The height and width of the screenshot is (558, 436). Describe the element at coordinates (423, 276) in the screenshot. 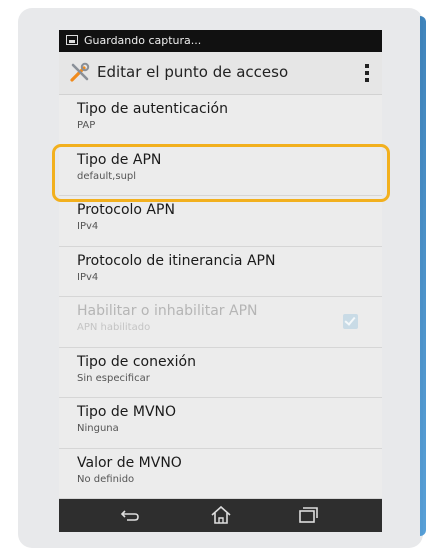

I see `card-edge-accent` at that location.